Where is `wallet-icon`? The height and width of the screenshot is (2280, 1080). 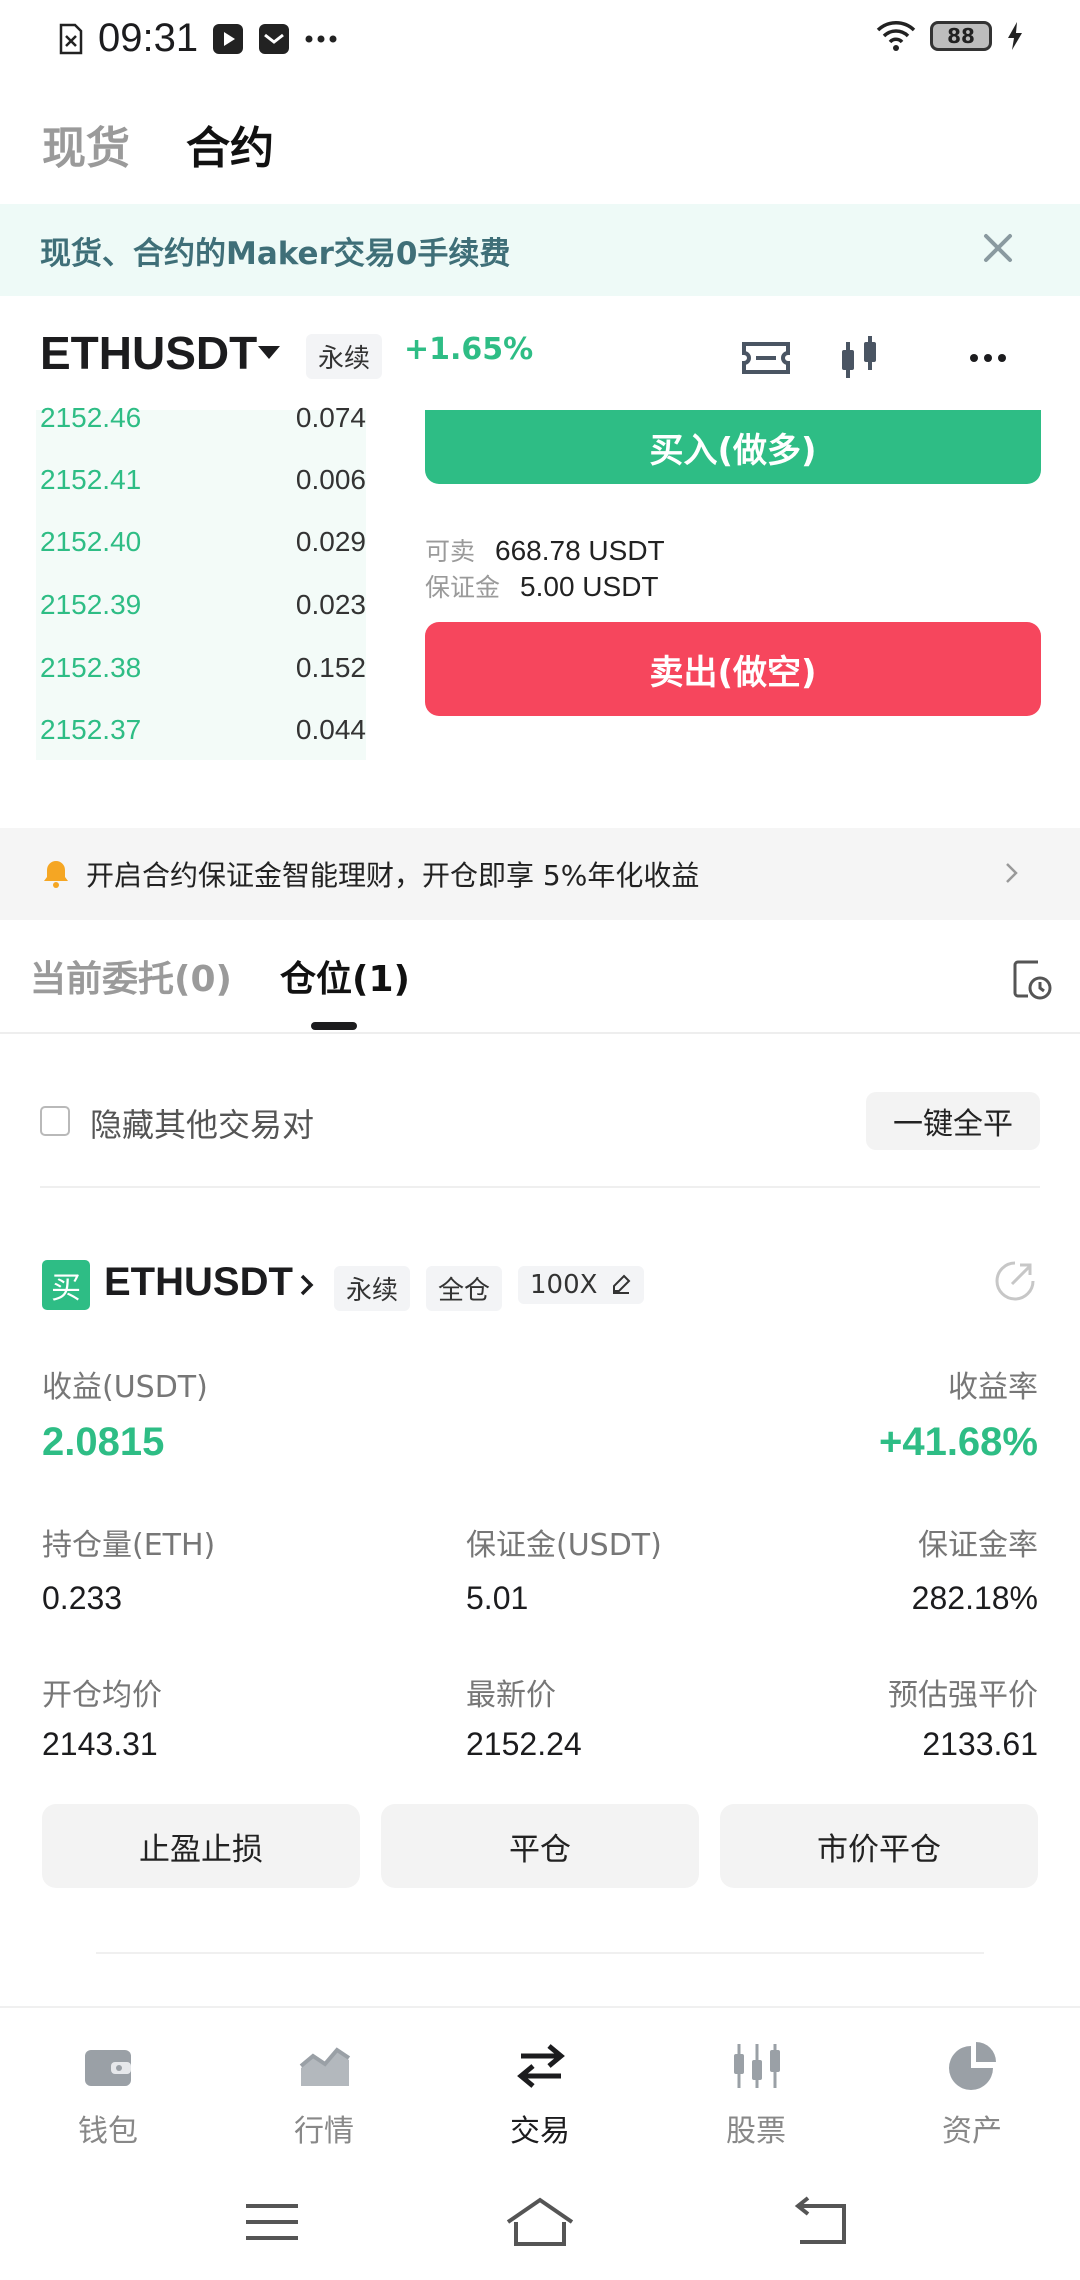 wallet-icon is located at coordinates (108, 2068).